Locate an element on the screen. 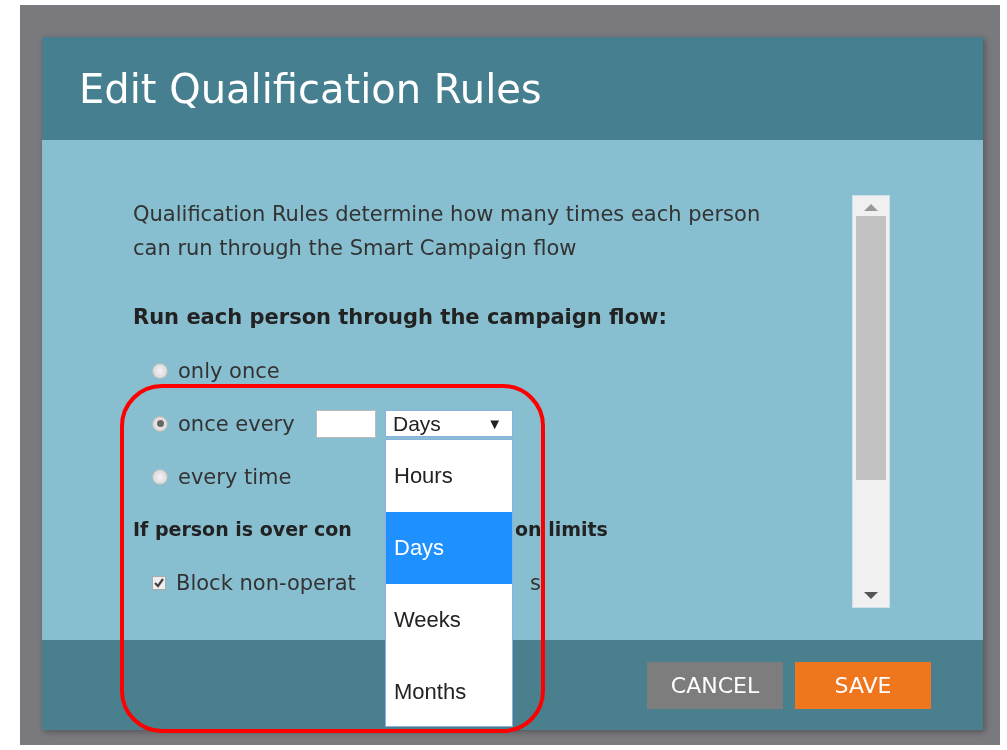  dropdown-option: Weeks is located at coordinates (449, 620).